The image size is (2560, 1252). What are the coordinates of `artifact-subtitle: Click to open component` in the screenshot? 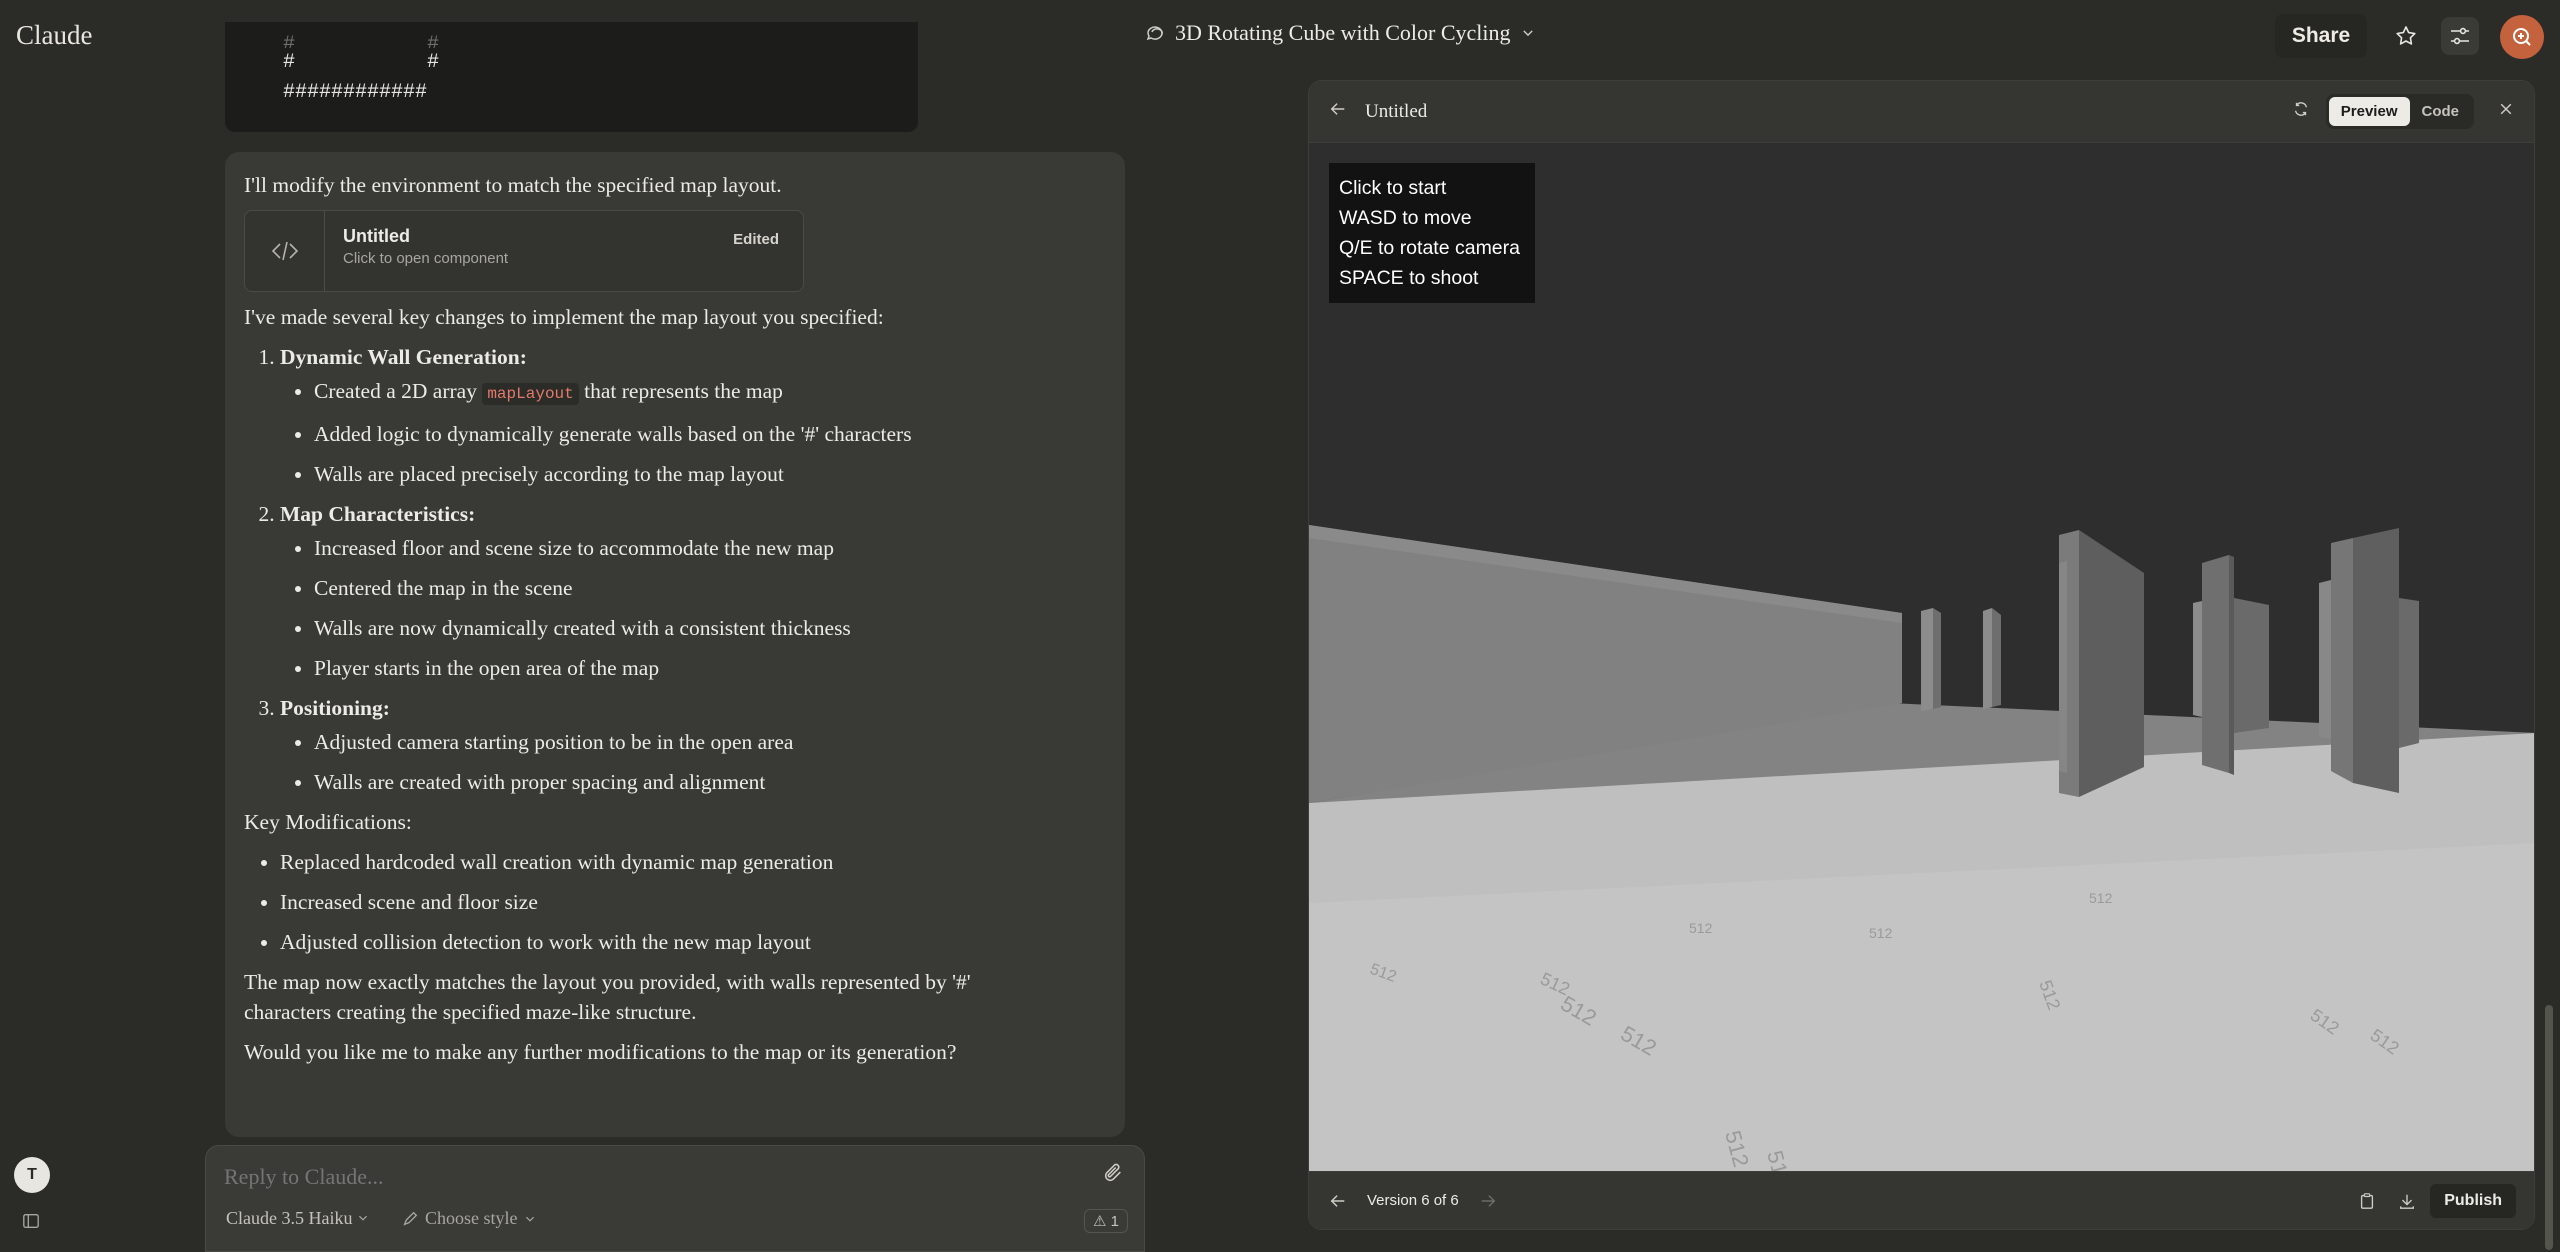 It's located at (426, 258).